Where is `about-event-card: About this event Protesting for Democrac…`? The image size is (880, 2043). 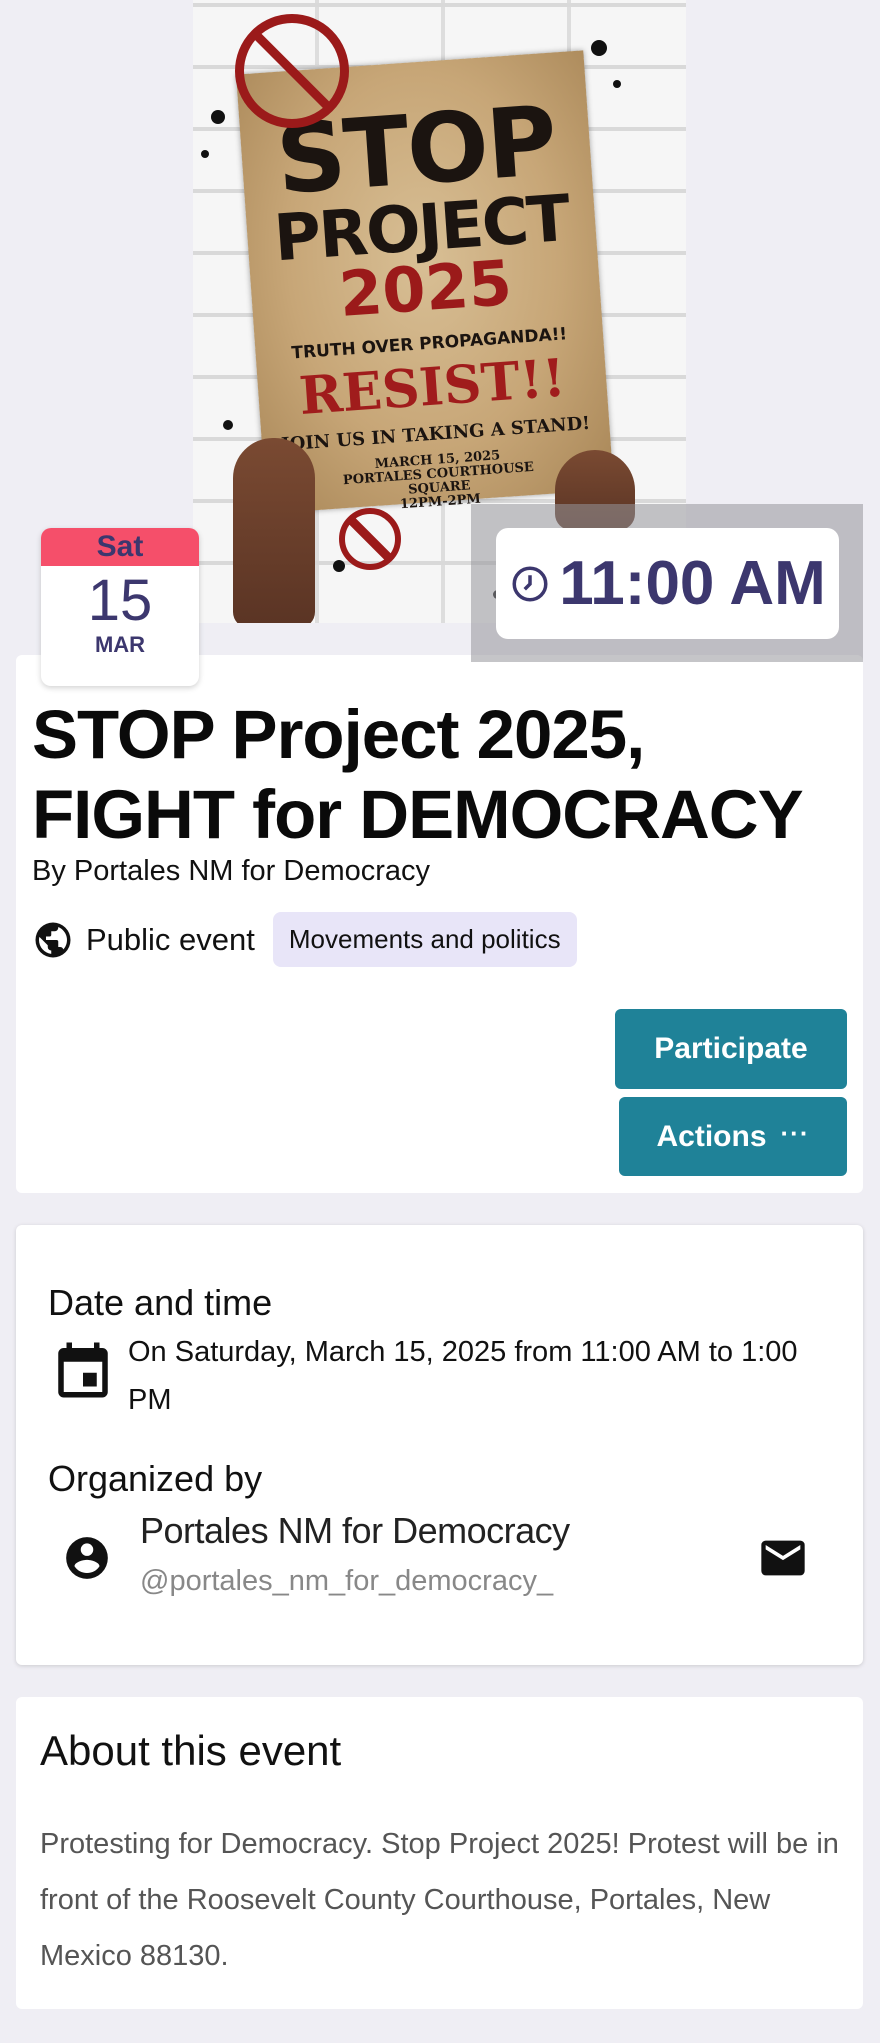 about-event-card: About this event Protesting for Democrac… is located at coordinates (439, 1853).